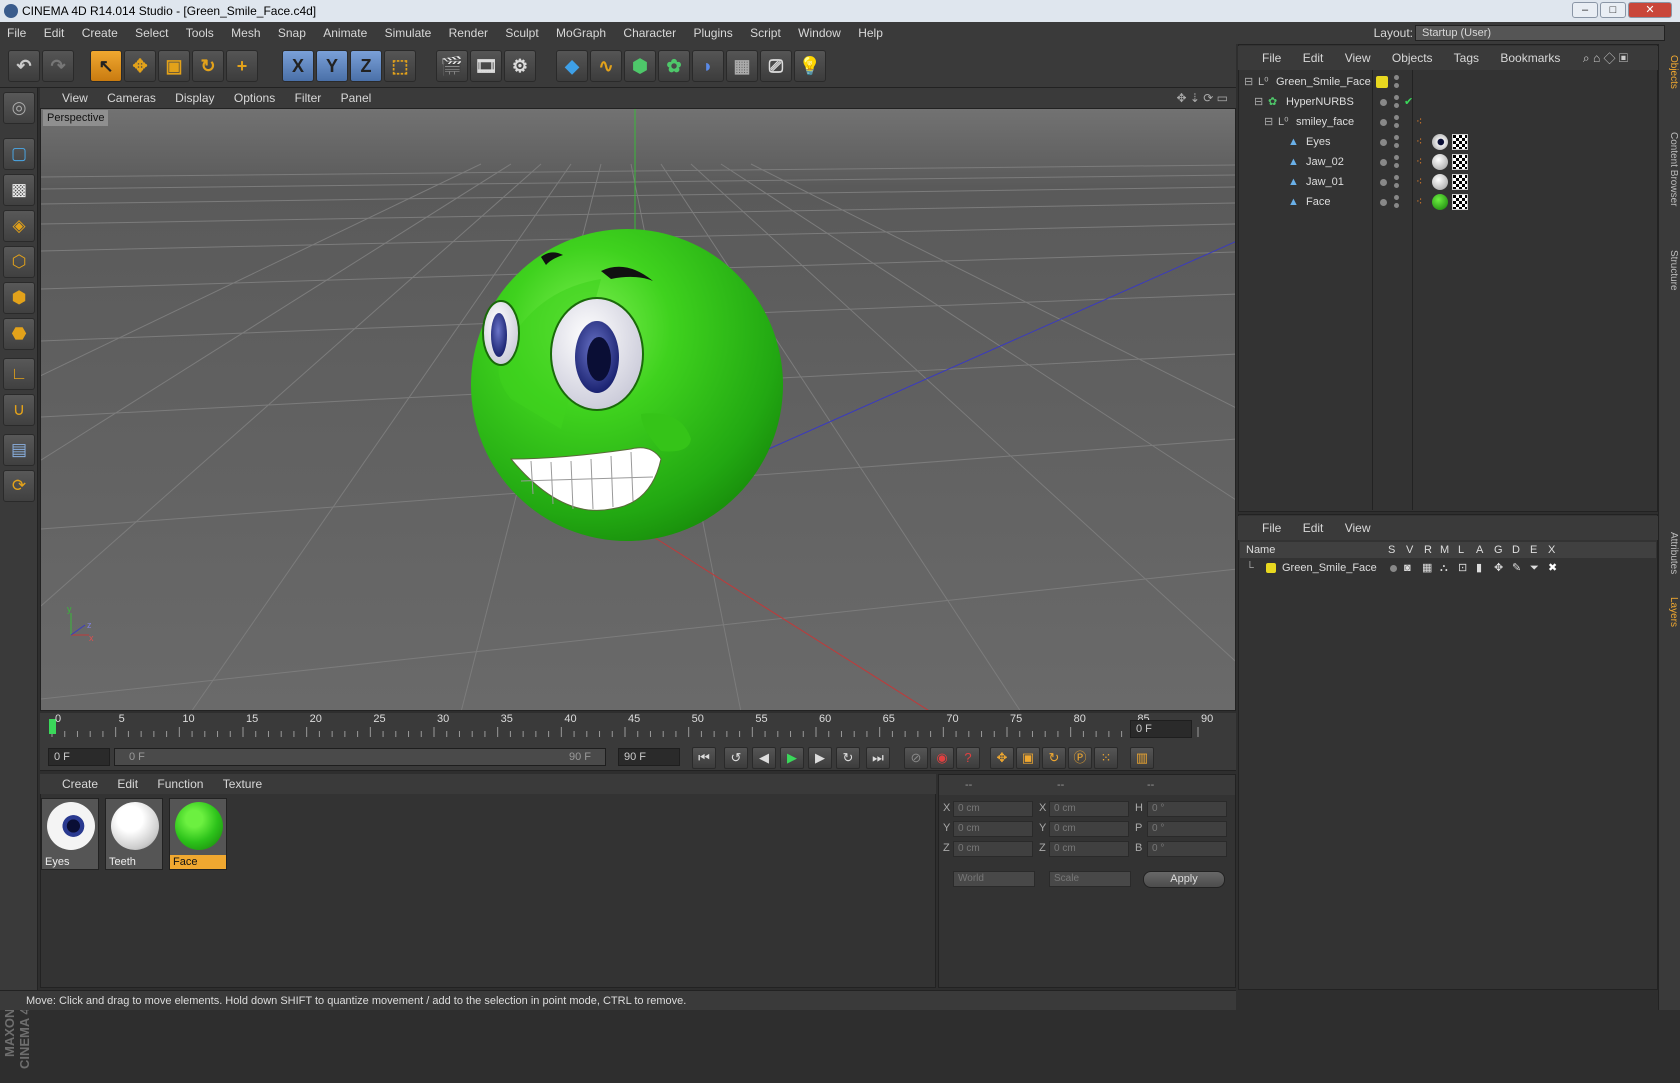 The height and width of the screenshot is (1083, 1680). What do you see at coordinates (134, 834) in the screenshot?
I see `material-teeth: Teeth` at bounding box center [134, 834].